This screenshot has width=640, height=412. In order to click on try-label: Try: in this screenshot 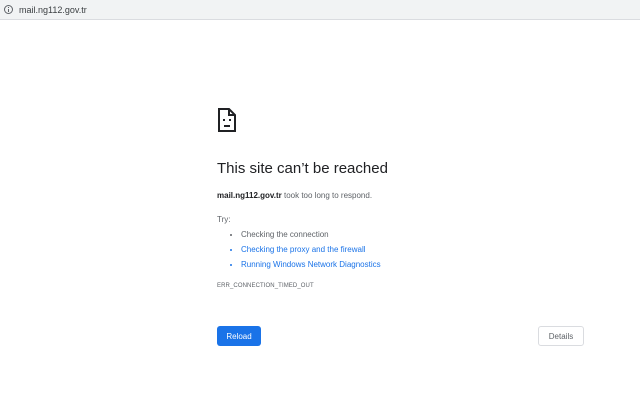, I will do `click(224, 219)`.